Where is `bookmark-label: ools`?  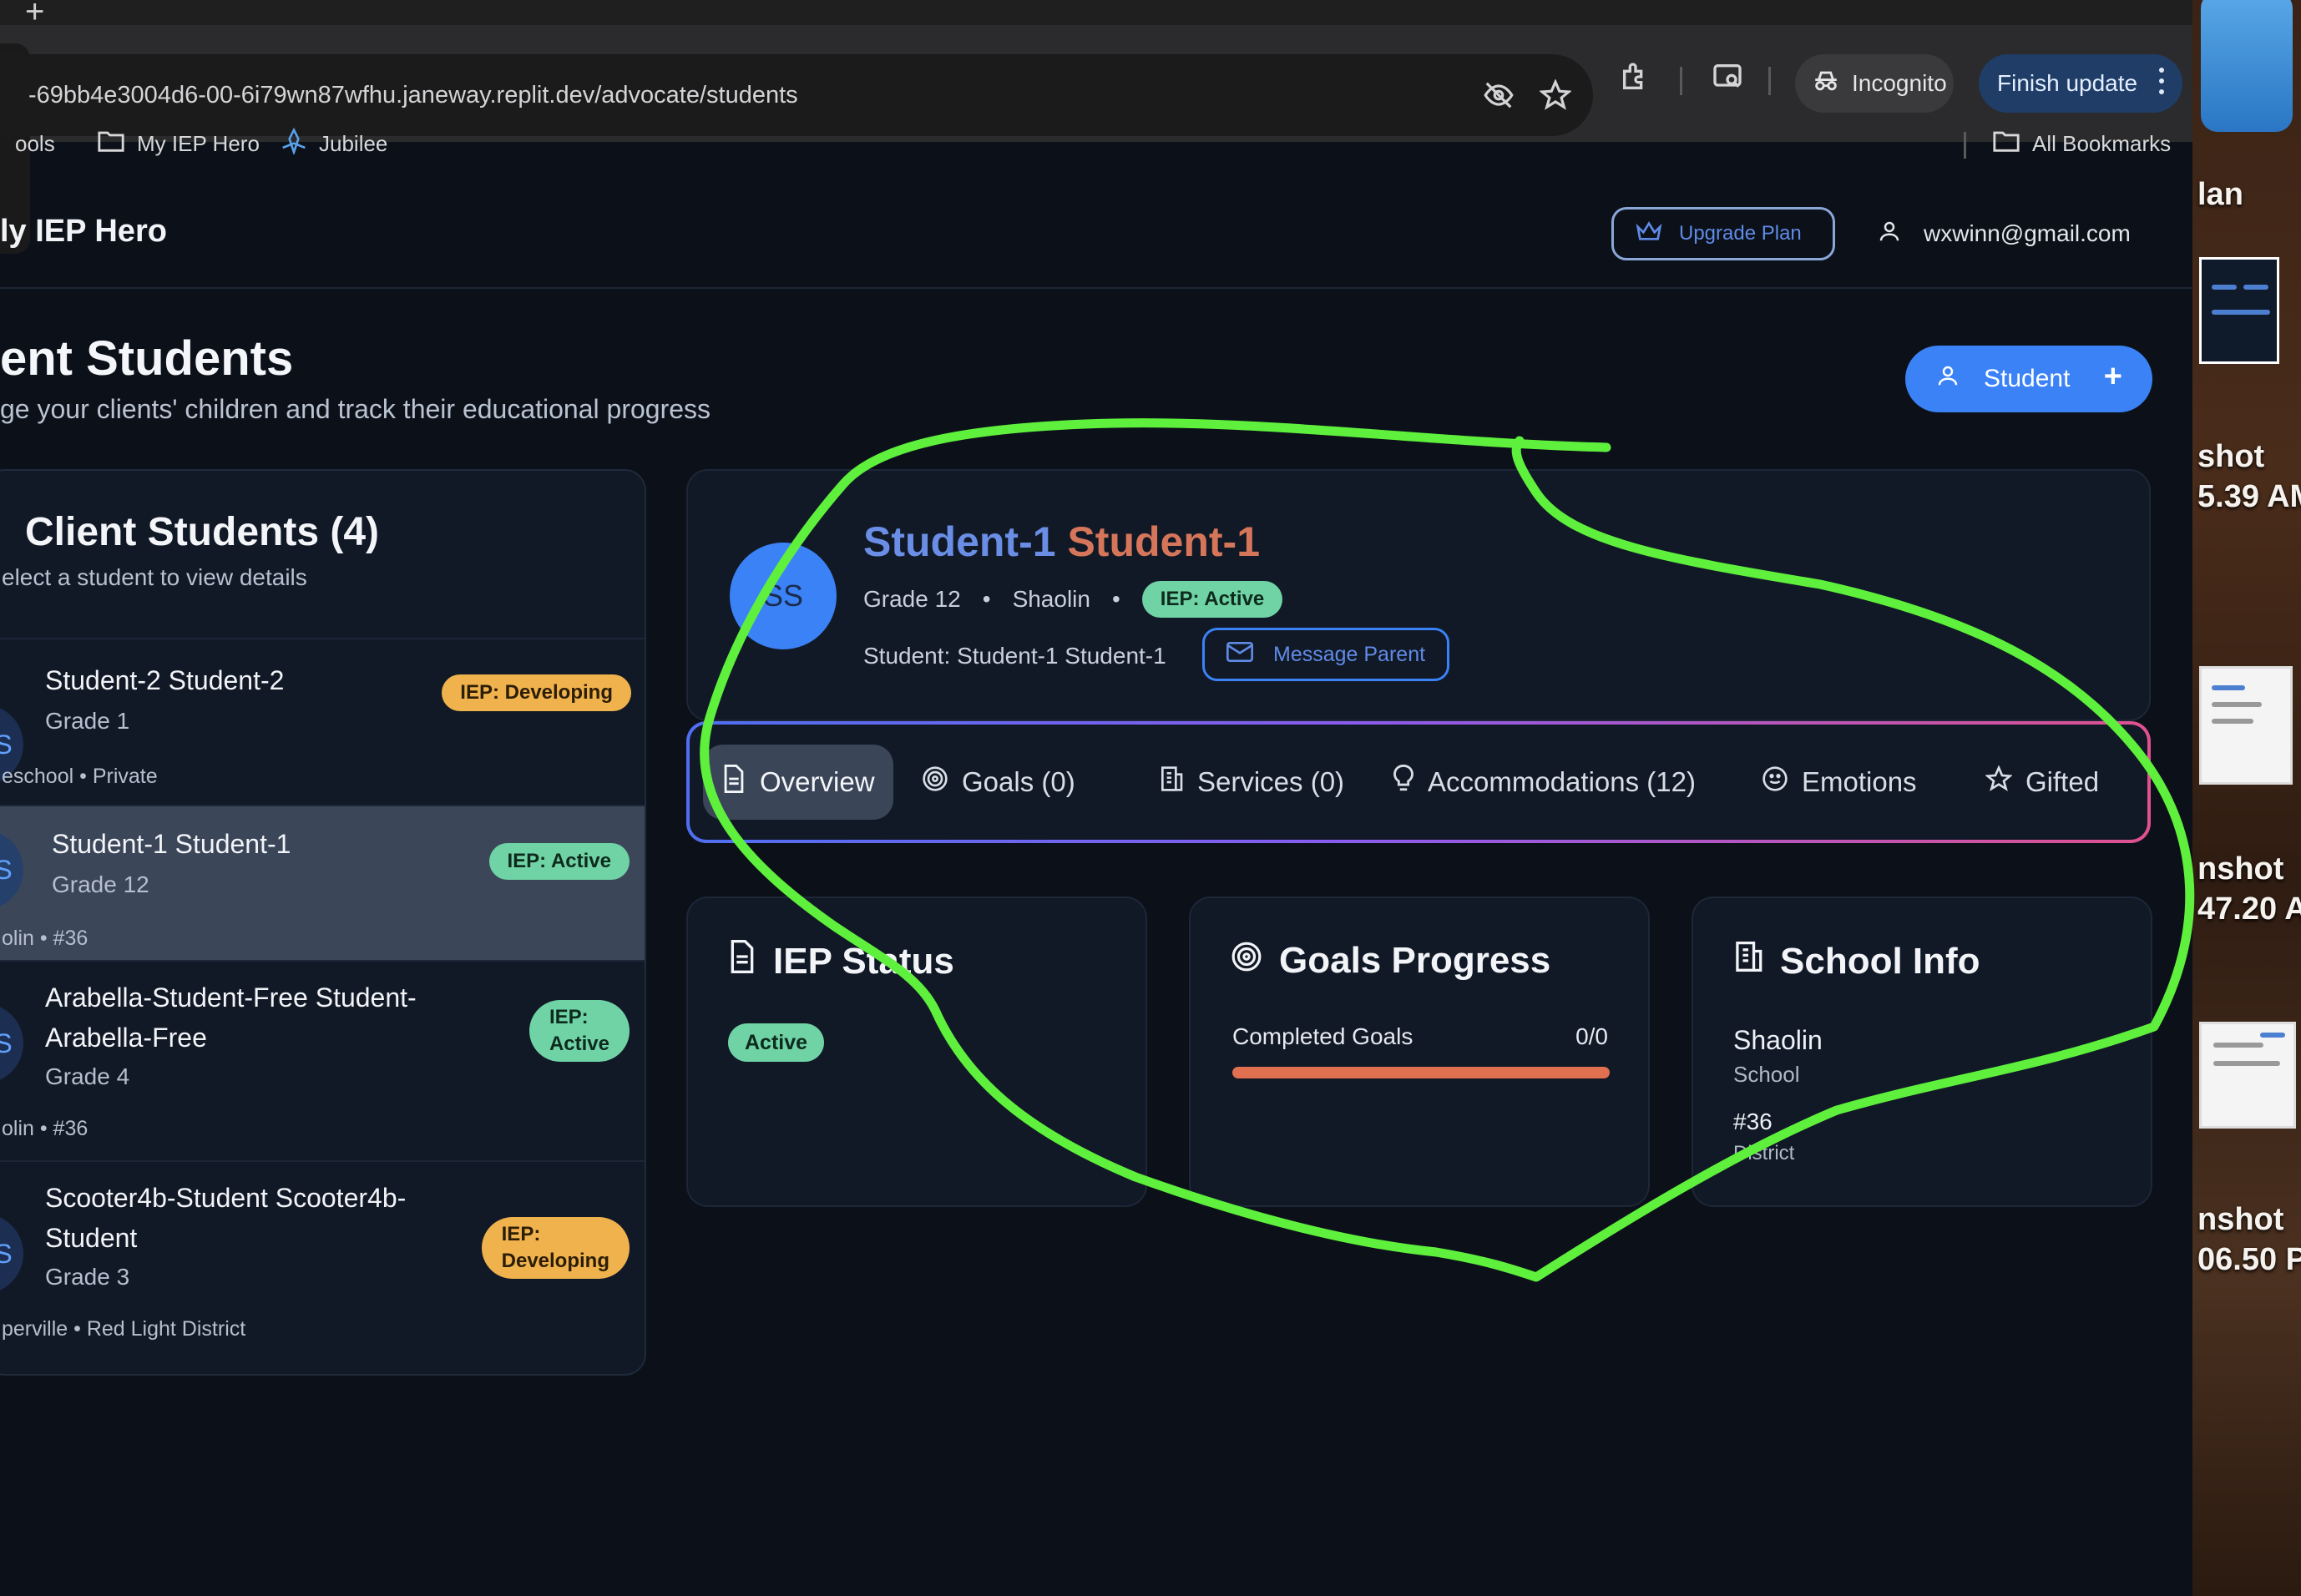 bookmark-label: ools is located at coordinates (35, 143).